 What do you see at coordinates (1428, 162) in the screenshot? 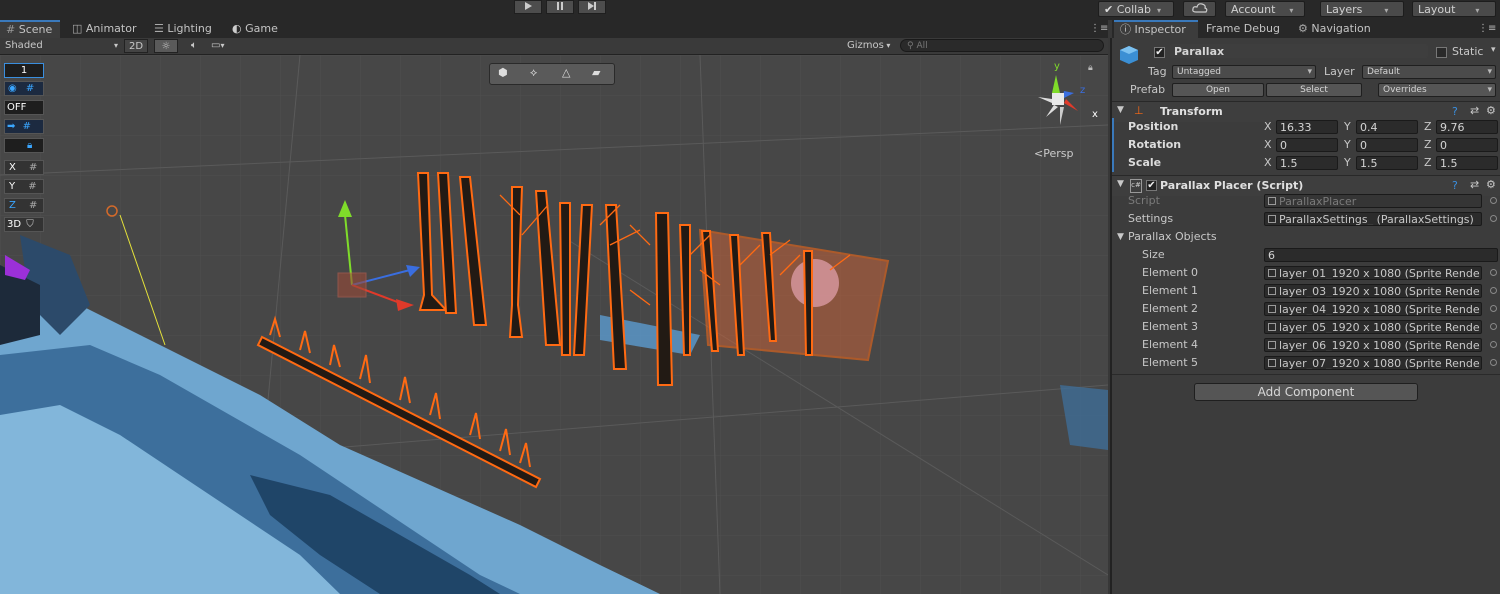
I see `z-axis-label: Z` at bounding box center [1428, 162].